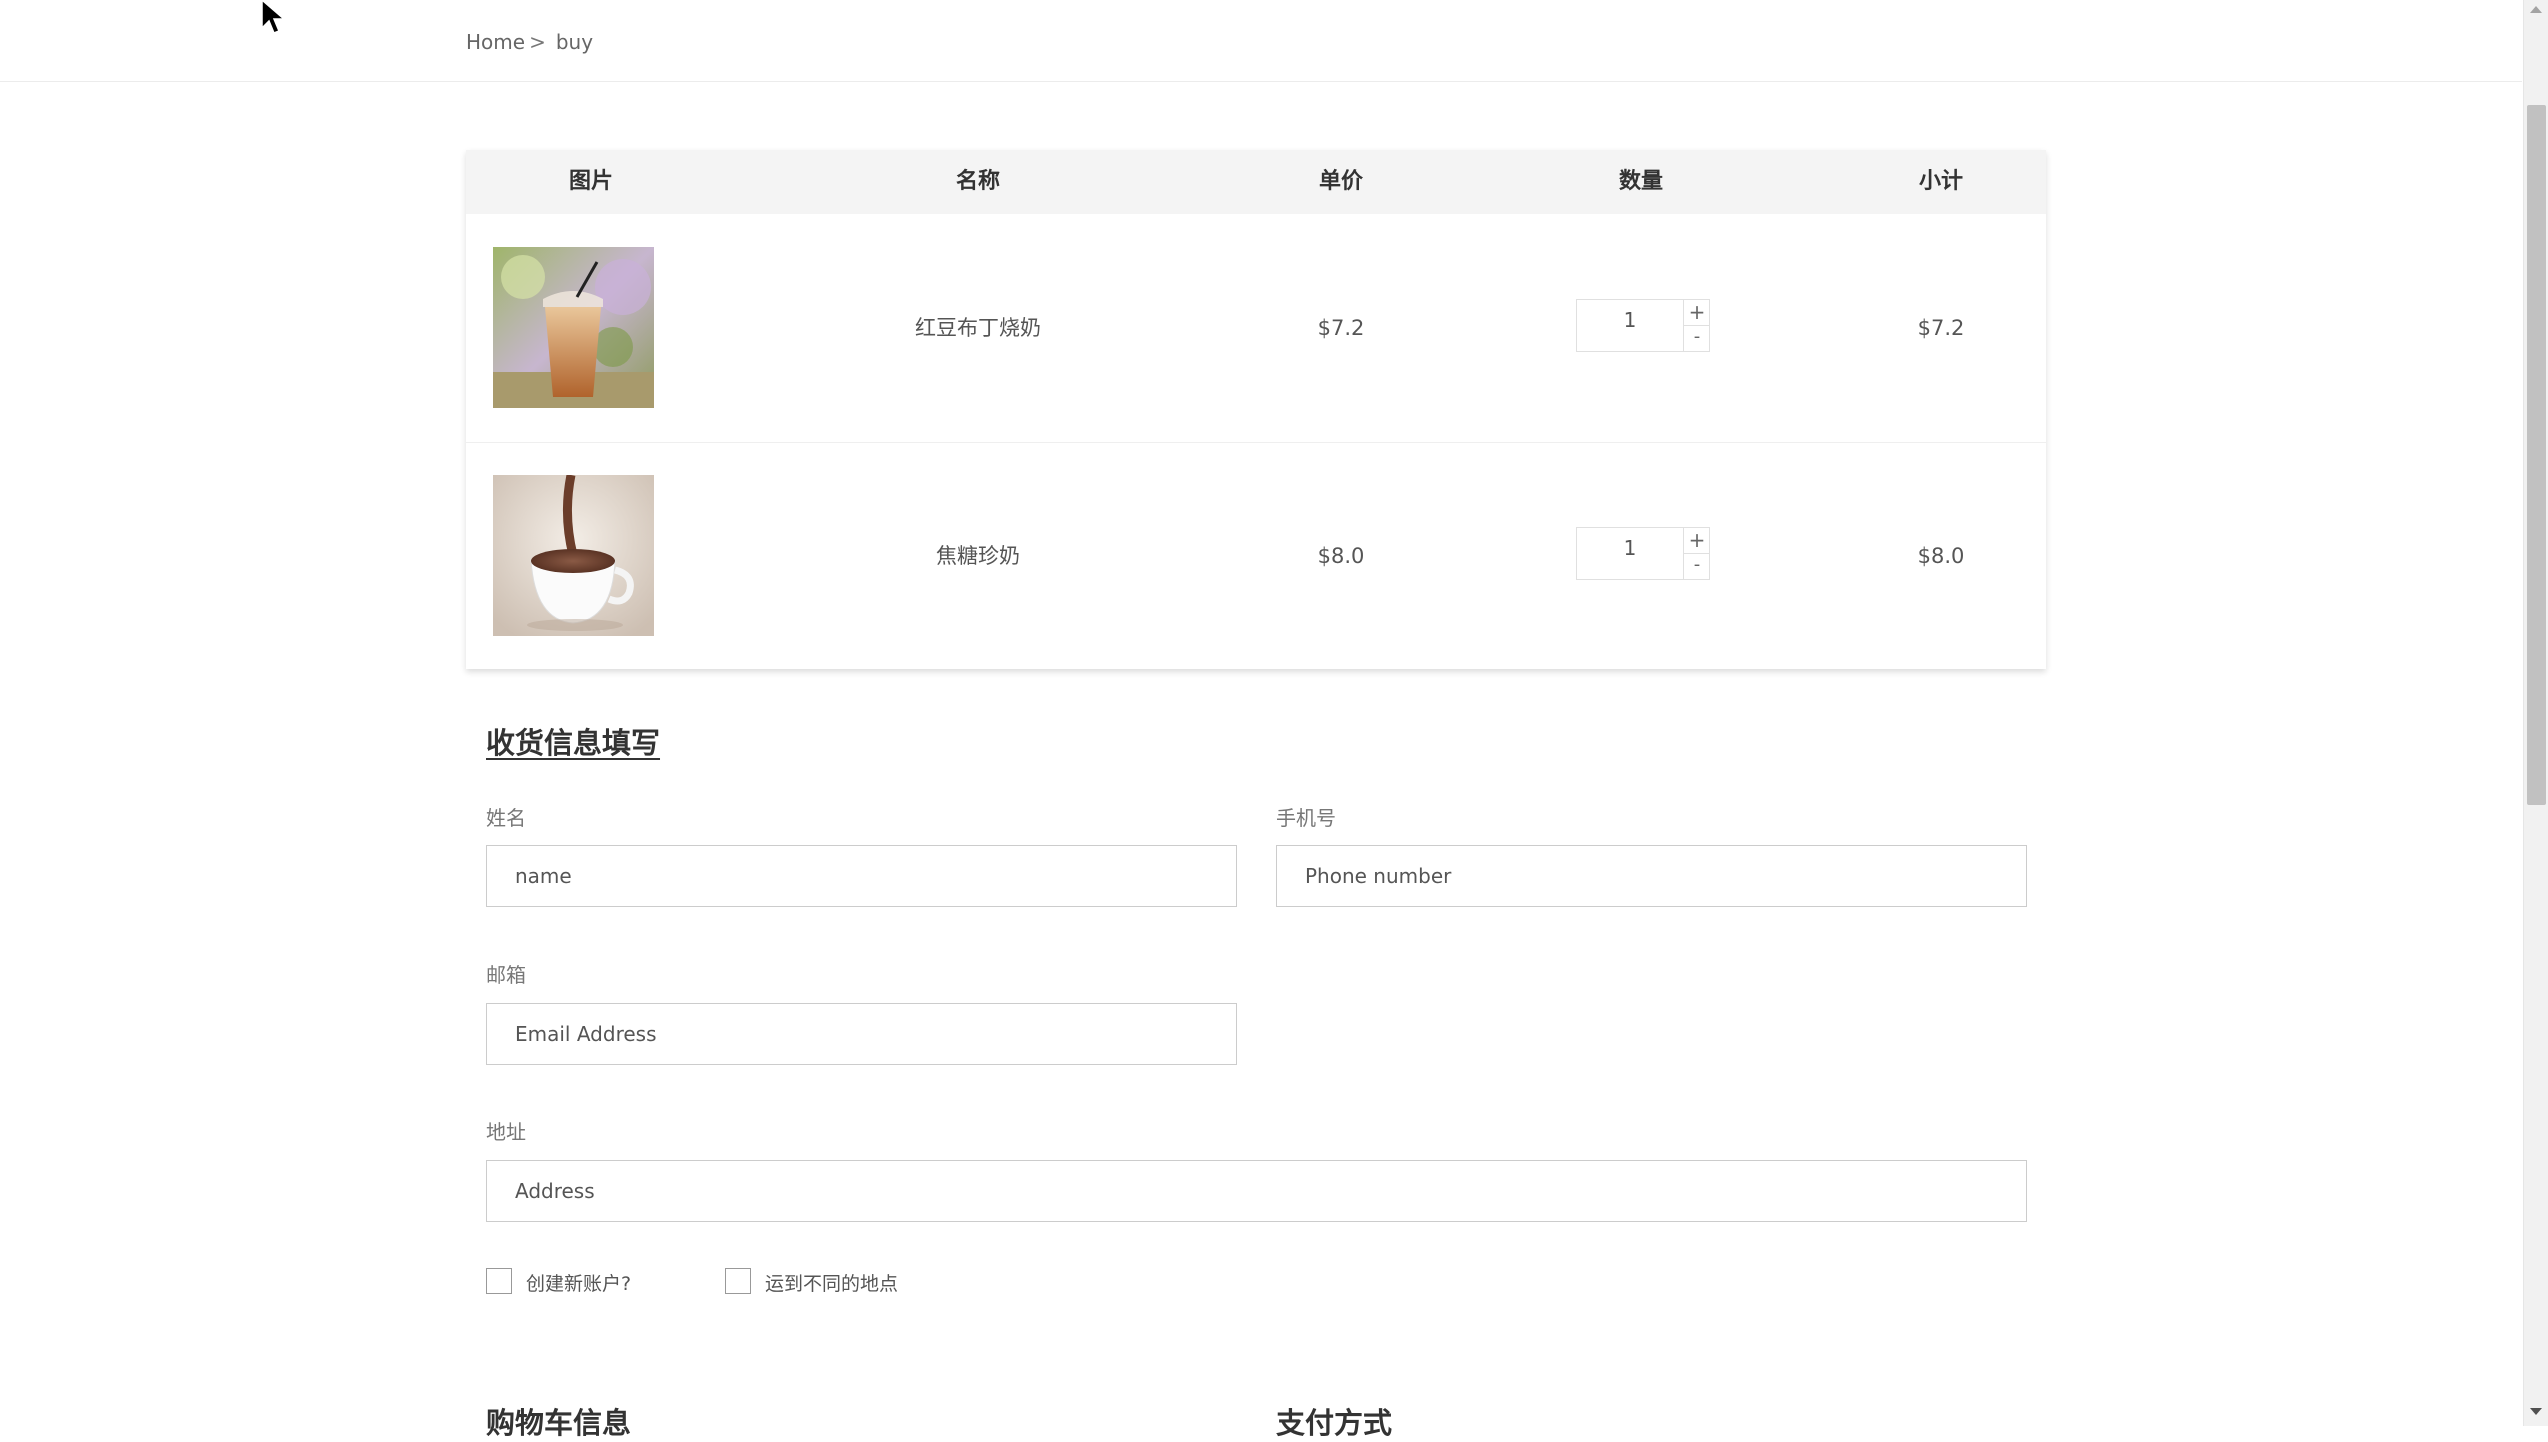 This screenshot has width=2548, height=1442. Describe the element at coordinates (738, 1281) in the screenshot. I see `ship-different-checkbox` at that location.